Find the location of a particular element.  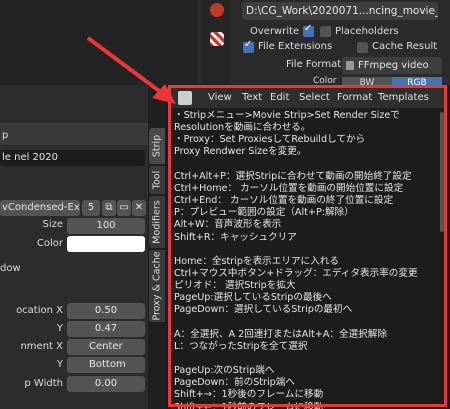

alignment-y-dropdown: Bottom is located at coordinates (106, 365).